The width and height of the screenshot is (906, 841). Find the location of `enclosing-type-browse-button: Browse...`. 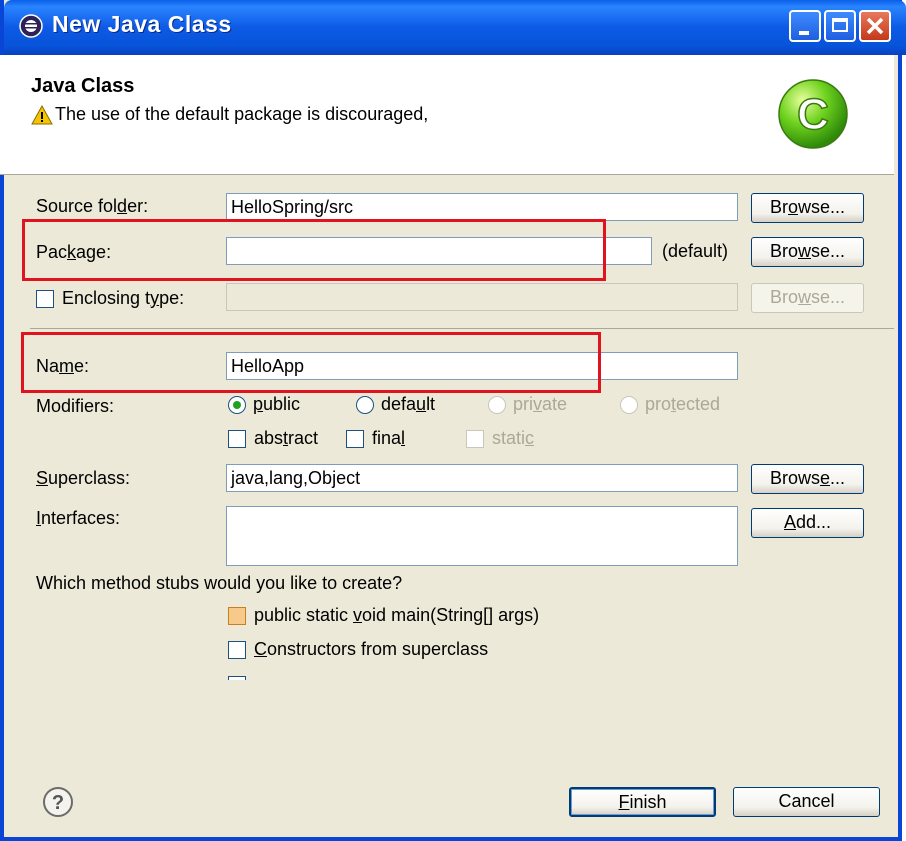

enclosing-type-browse-button: Browse... is located at coordinates (807, 298).